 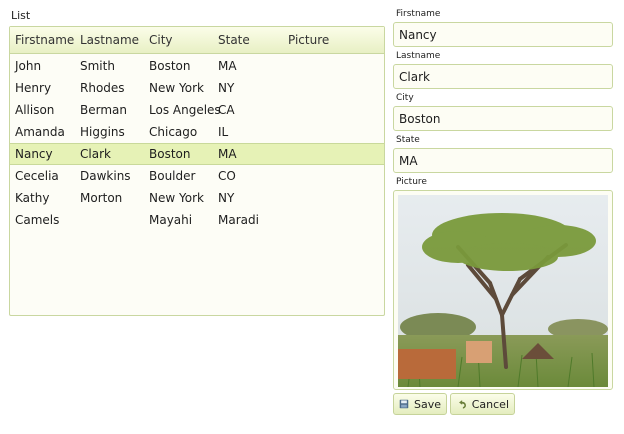 What do you see at coordinates (102, 132) in the screenshot?
I see `cell-lastname: Higgins` at bounding box center [102, 132].